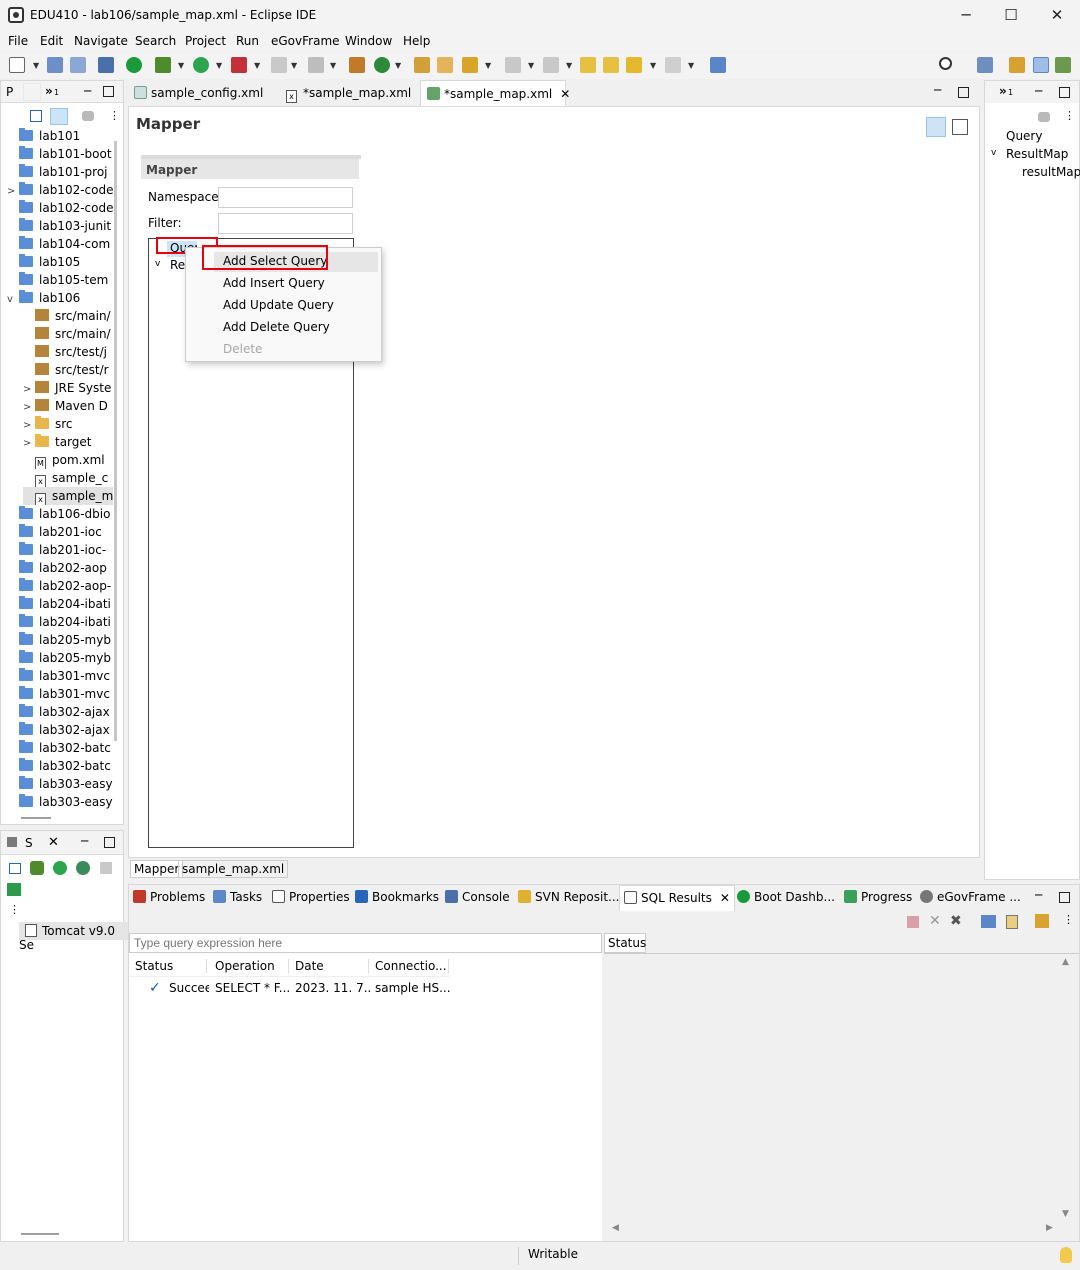  Describe the element at coordinates (155, 41) in the screenshot. I see `menu-search: Search` at that location.